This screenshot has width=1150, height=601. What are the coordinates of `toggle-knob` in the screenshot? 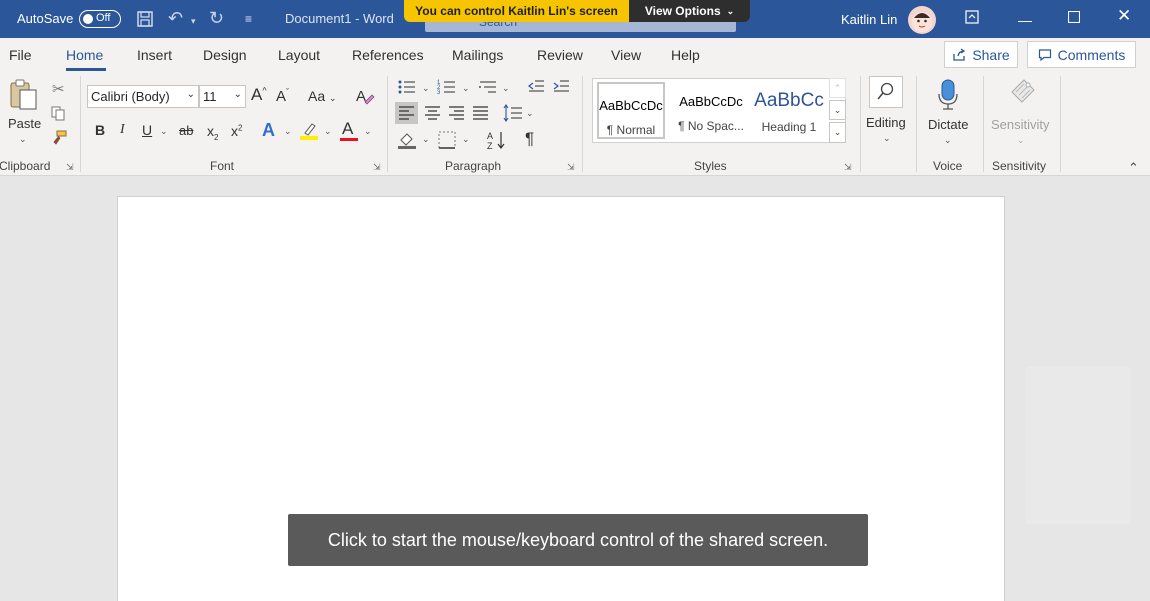 It's located at (88, 19).